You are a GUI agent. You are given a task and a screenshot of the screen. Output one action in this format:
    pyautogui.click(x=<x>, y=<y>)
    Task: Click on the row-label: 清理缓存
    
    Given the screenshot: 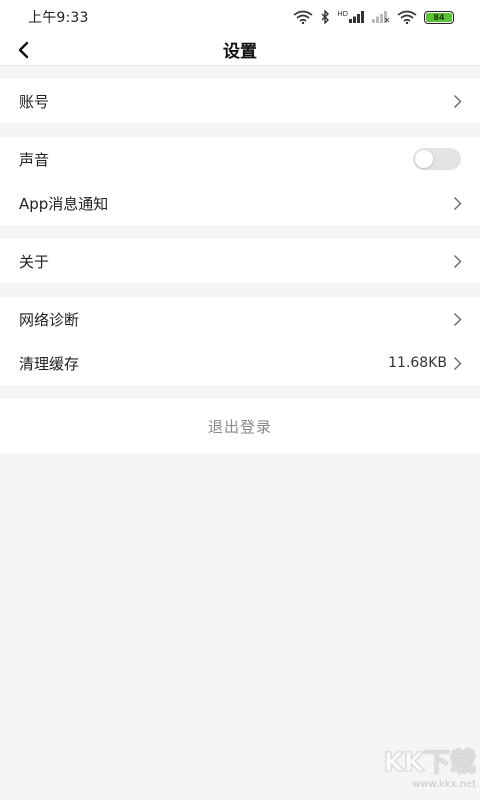 What is the action you would take?
    pyautogui.click(x=49, y=363)
    